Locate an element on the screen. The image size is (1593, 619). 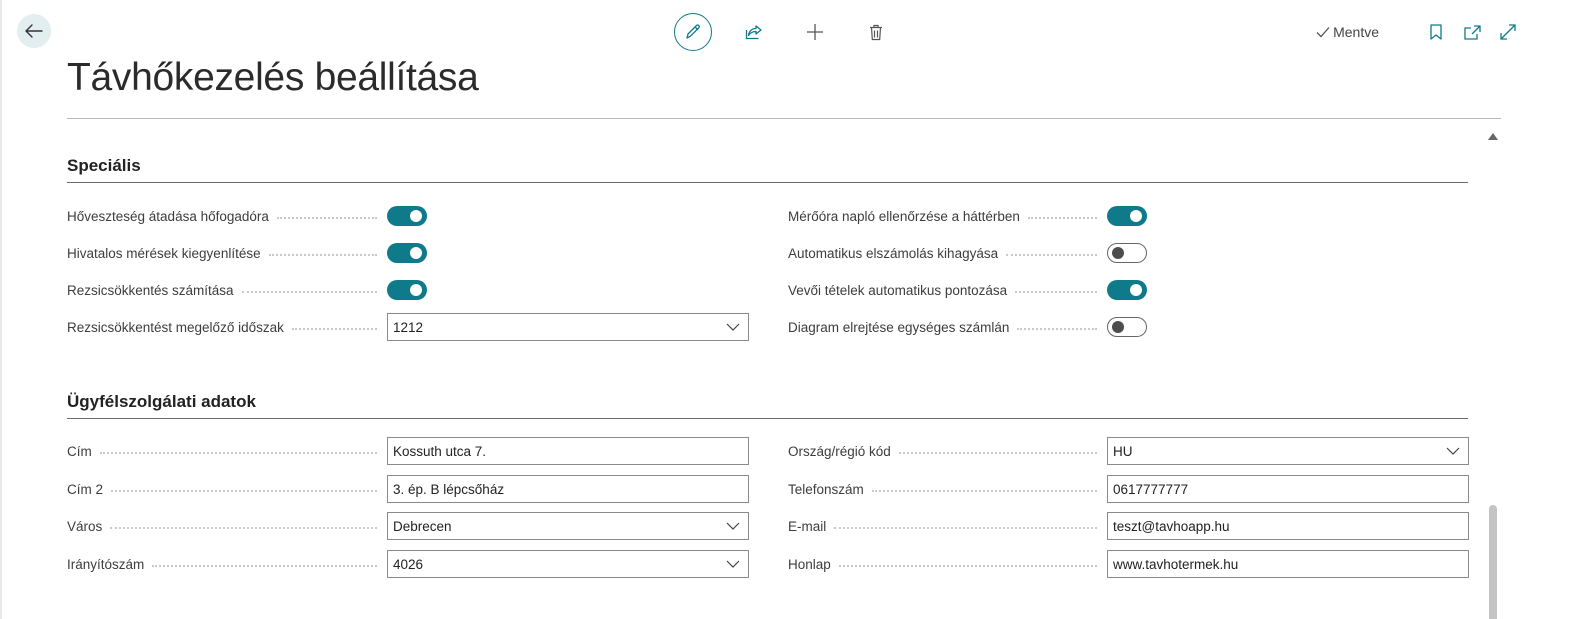
city-select: Debrecen is located at coordinates (568, 526).